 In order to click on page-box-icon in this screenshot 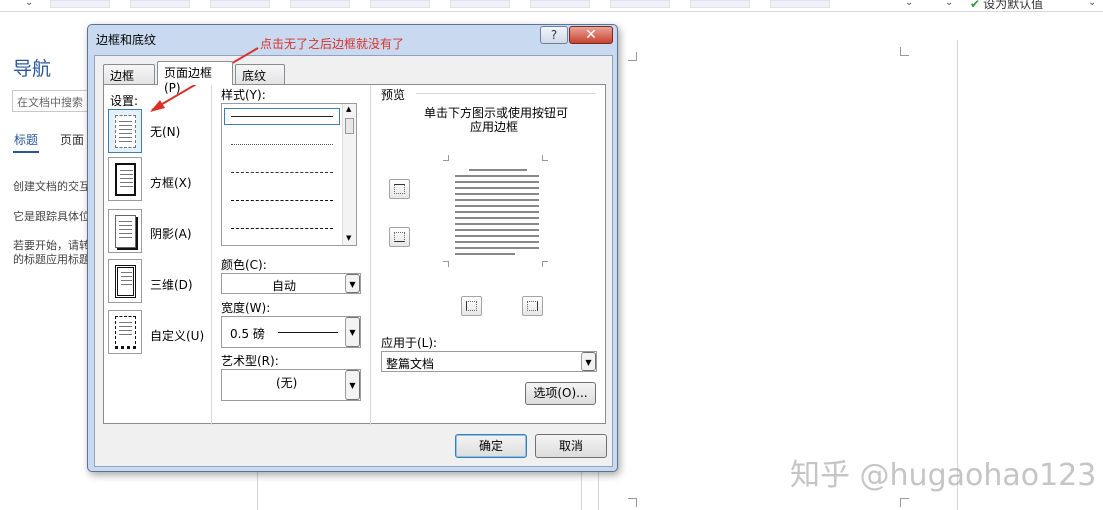, I will do `click(125, 179)`.